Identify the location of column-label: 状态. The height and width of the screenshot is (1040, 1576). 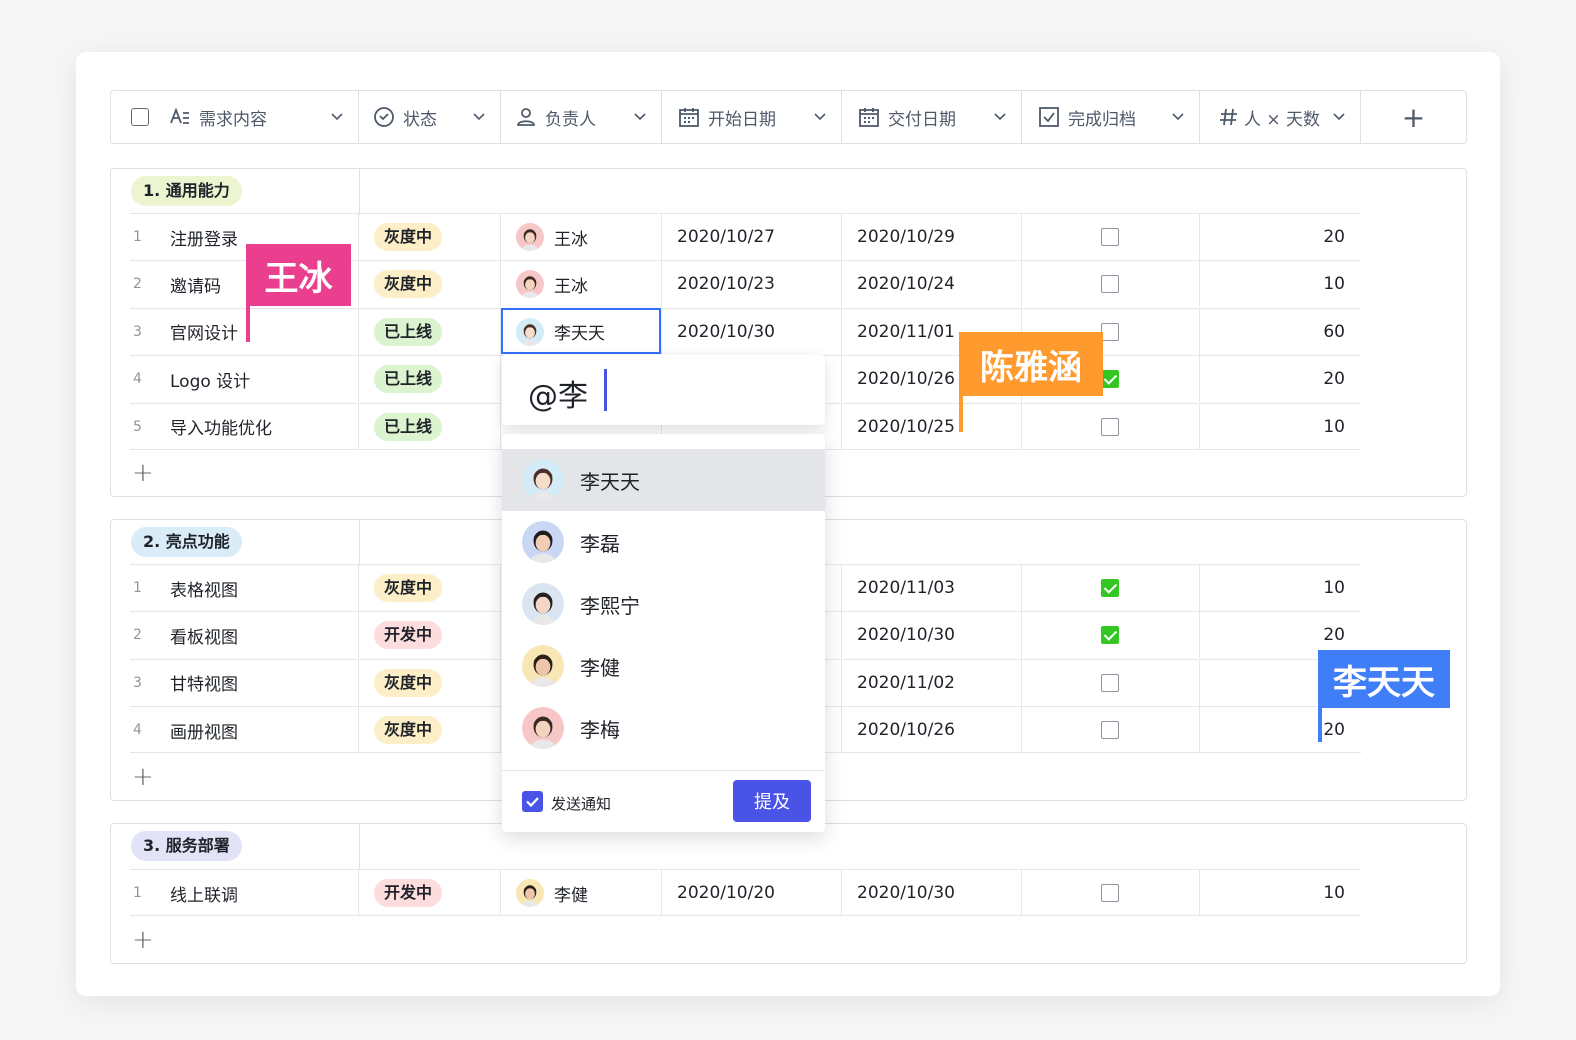
(420, 119).